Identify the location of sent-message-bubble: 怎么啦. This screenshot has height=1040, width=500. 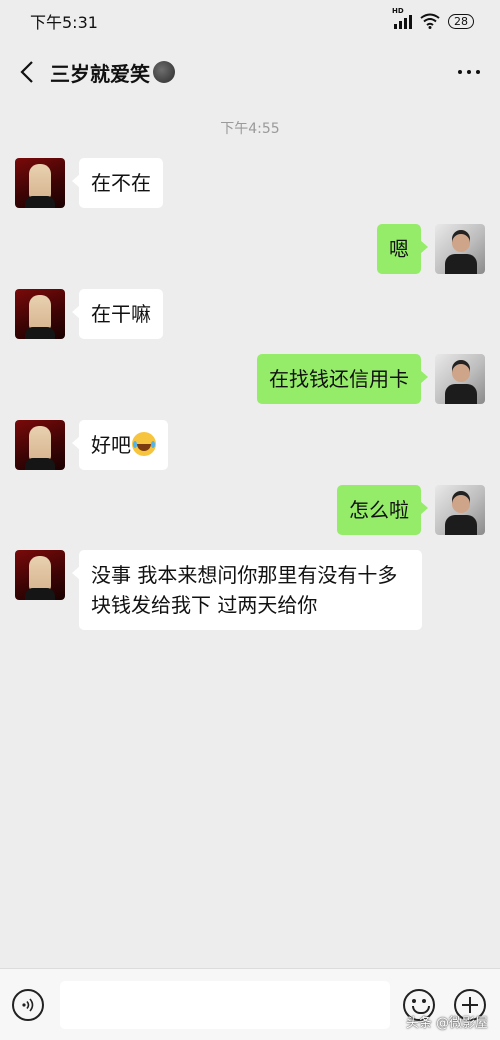
(382, 510).